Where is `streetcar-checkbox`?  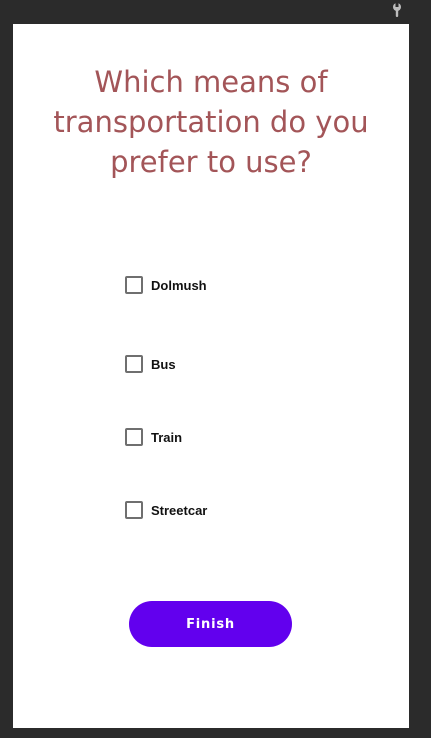 streetcar-checkbox is located at coordinates (134, 510).